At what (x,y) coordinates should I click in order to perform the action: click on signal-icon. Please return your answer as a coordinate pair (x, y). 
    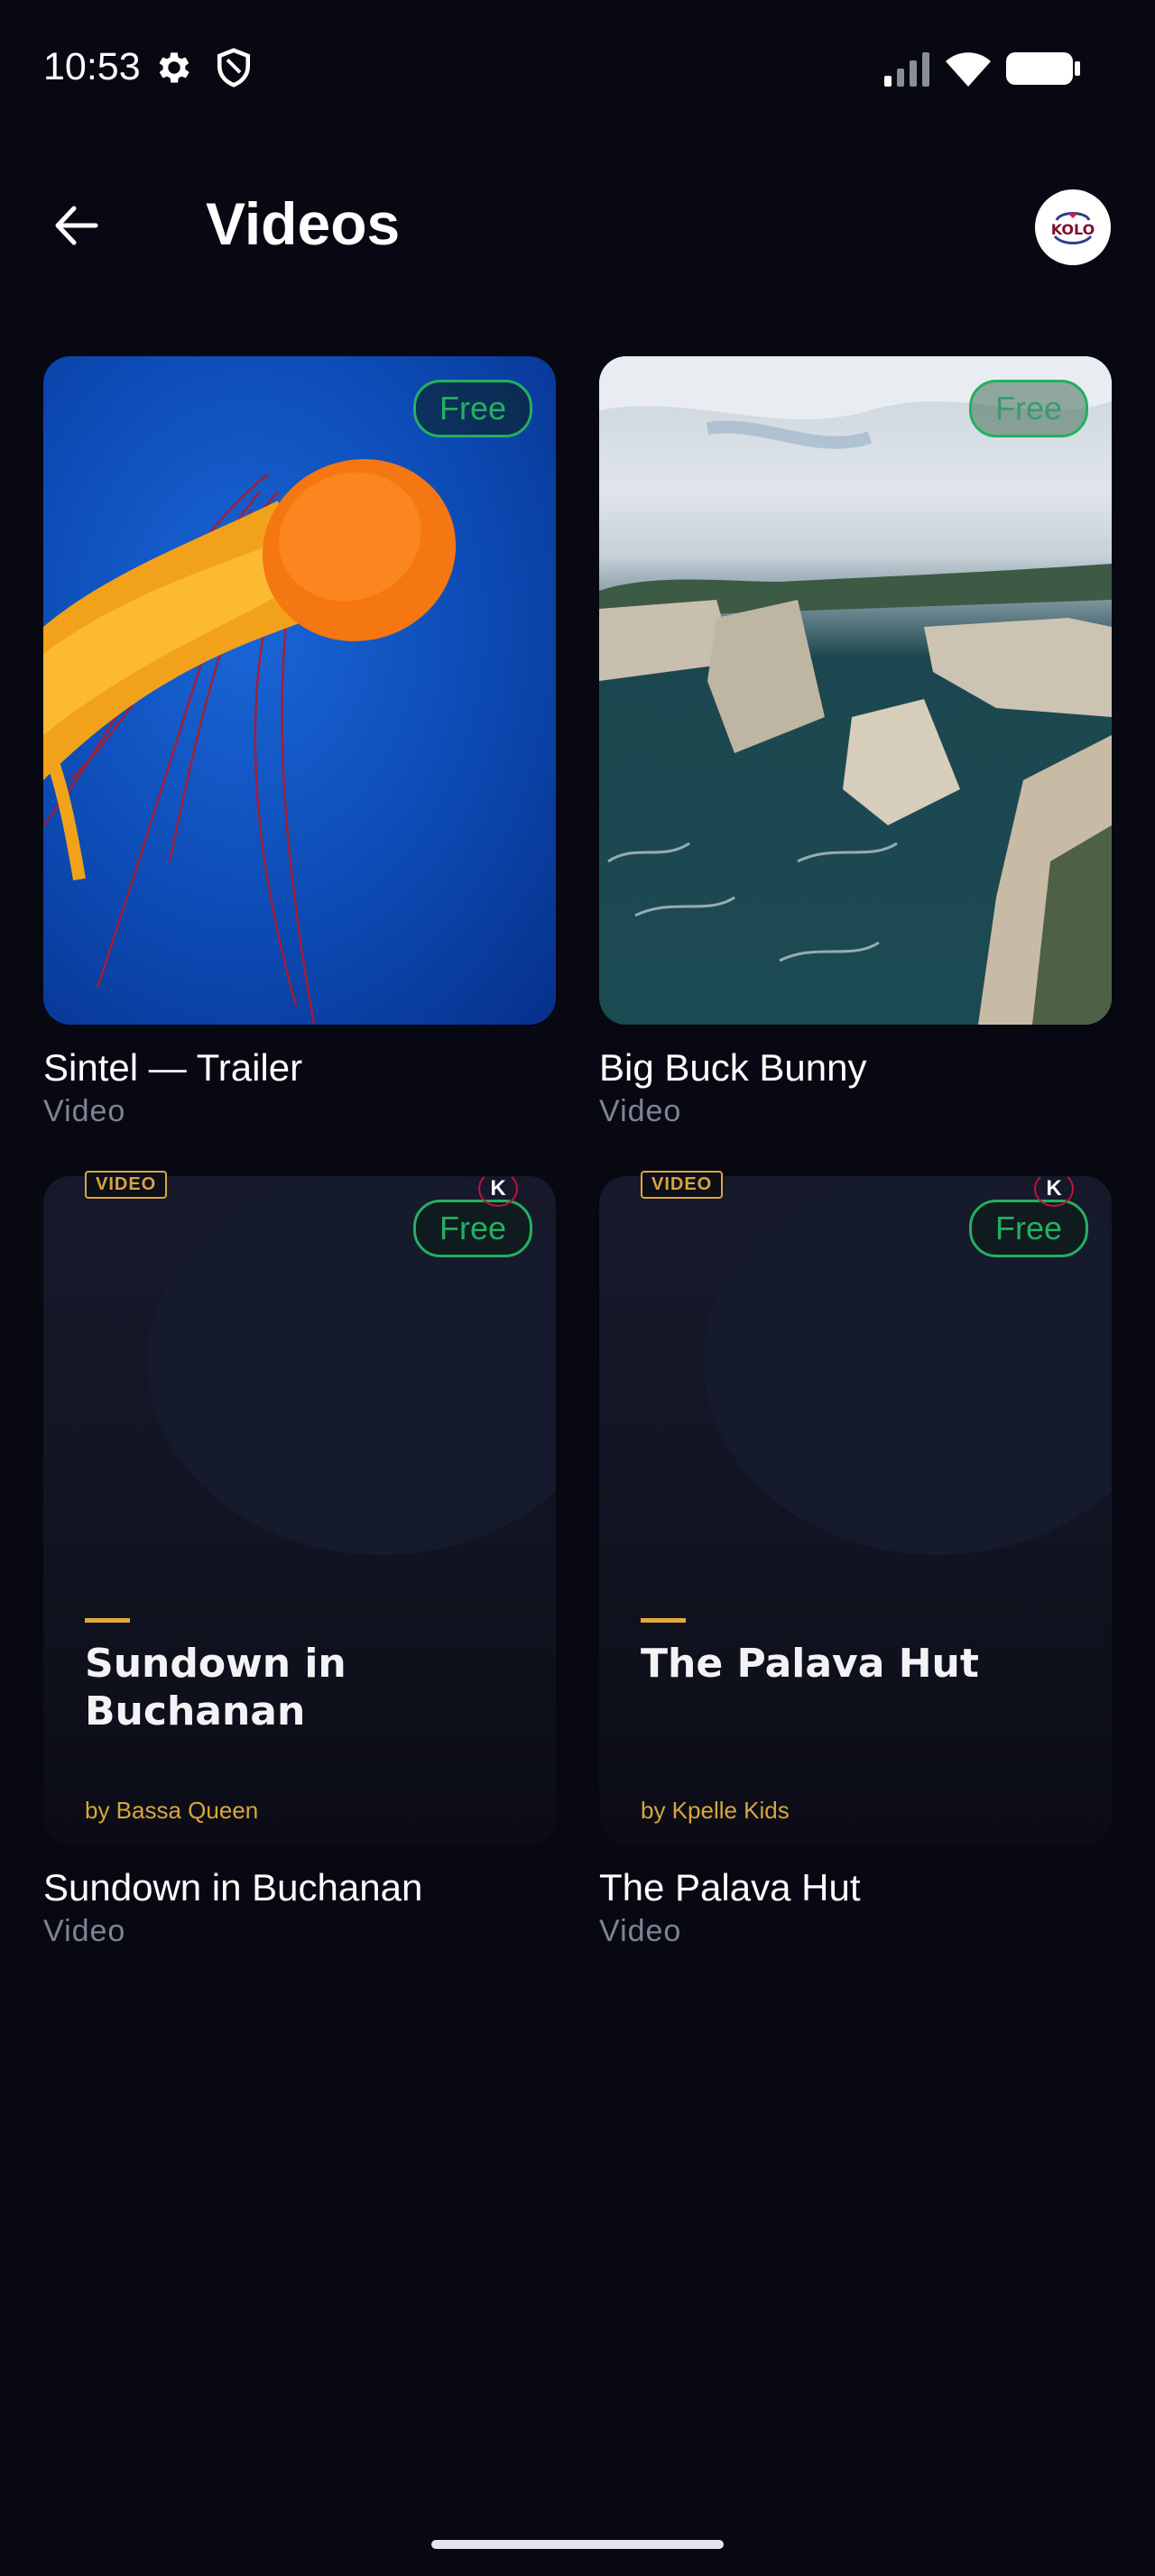
    Looking at the image, I should click on (906, 69).